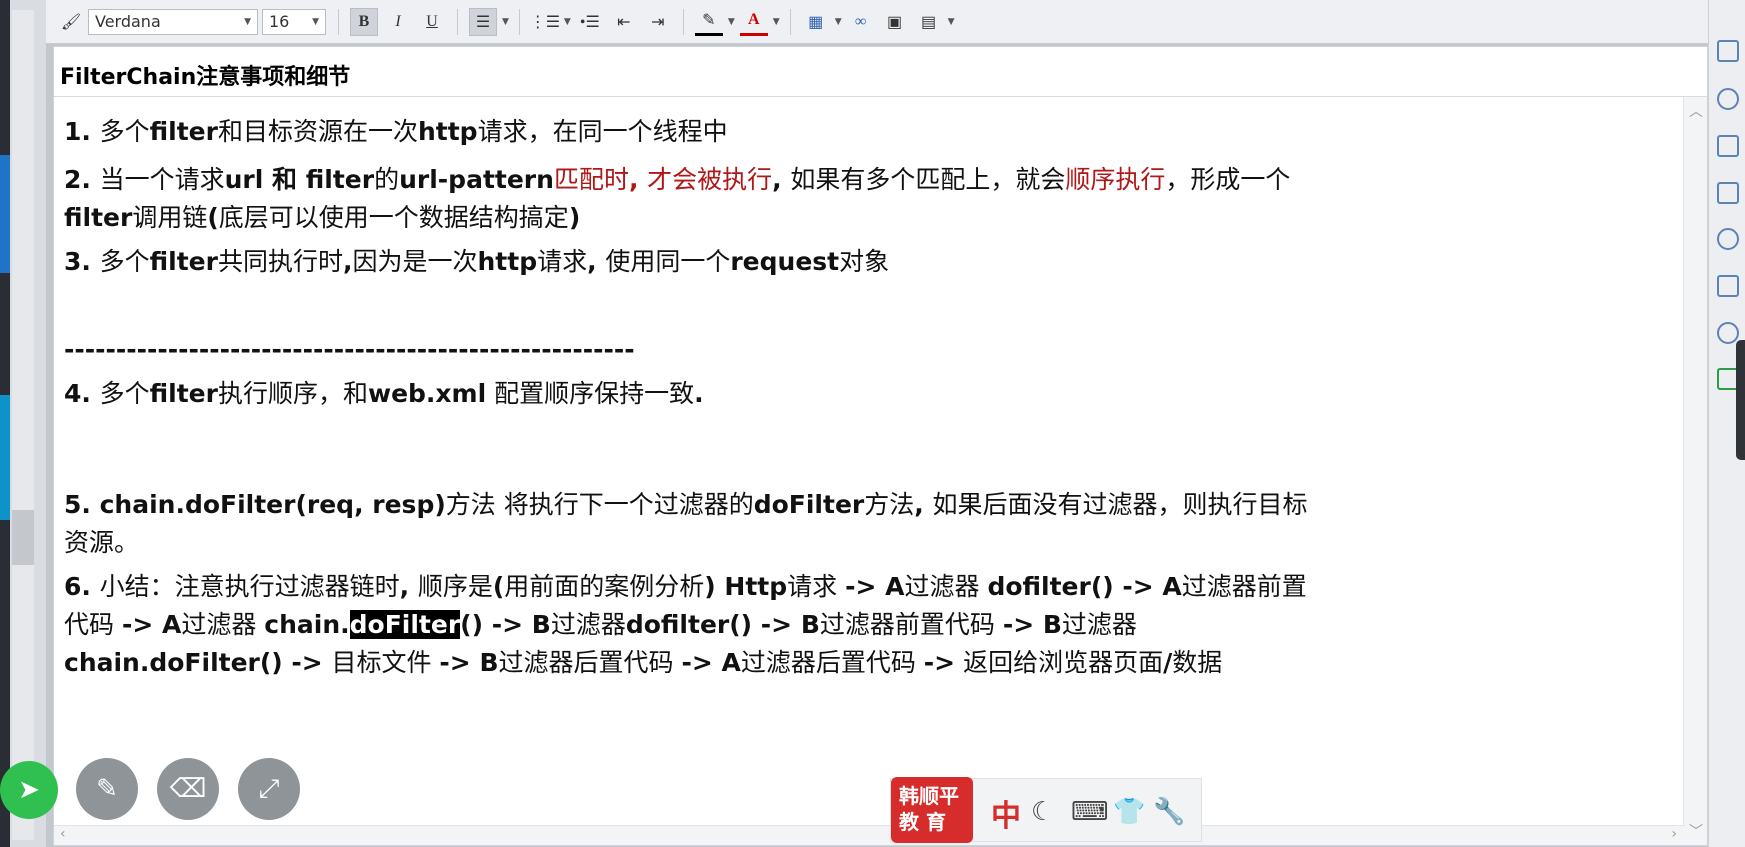 Image resolution: width=1745 pixels, height=847 pixels. Describe the element at coordinates (151, 624) in the screenshot. I see `text-run: -> A` at that location.